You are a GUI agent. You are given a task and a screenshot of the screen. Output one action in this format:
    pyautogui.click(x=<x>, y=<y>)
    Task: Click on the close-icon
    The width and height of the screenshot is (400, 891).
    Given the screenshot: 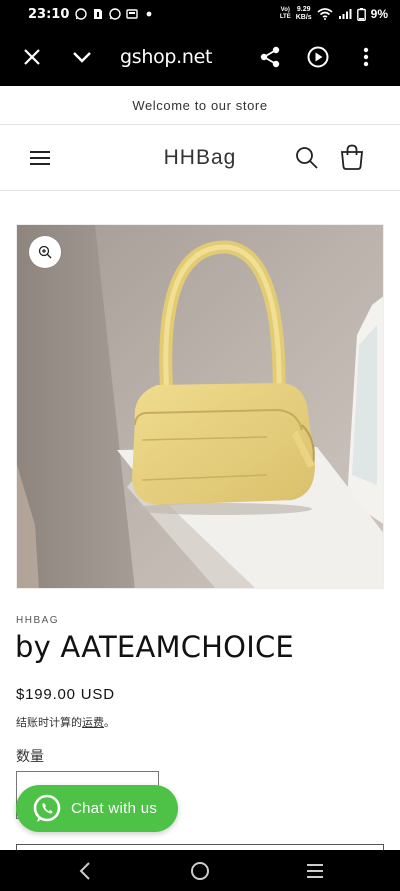 What is the action you would take?
    pyautogui.click(x=32, y=57)
    